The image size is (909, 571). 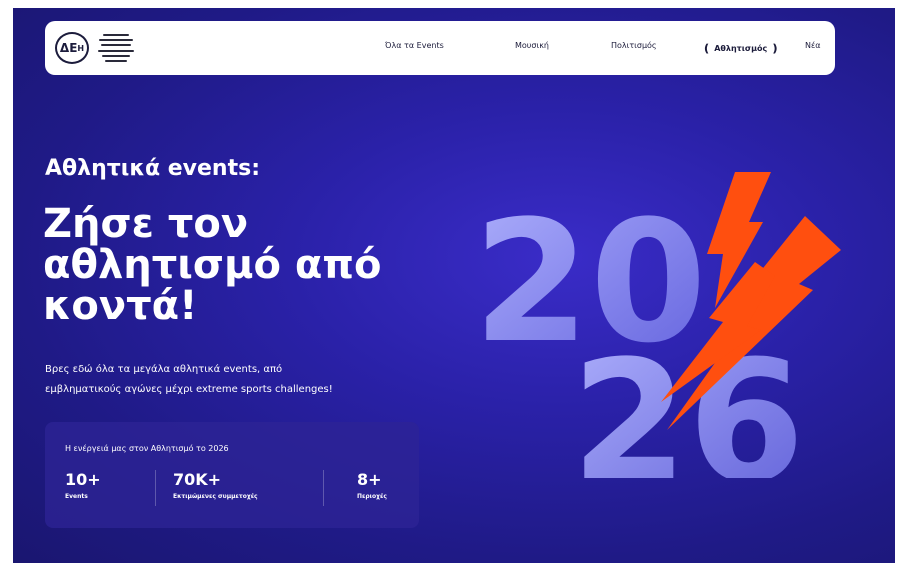 What do you see at coordinates (120, 306) in the screenshot?
I see `headline-line-3: κοντά!` at bounding box center [120, 306].